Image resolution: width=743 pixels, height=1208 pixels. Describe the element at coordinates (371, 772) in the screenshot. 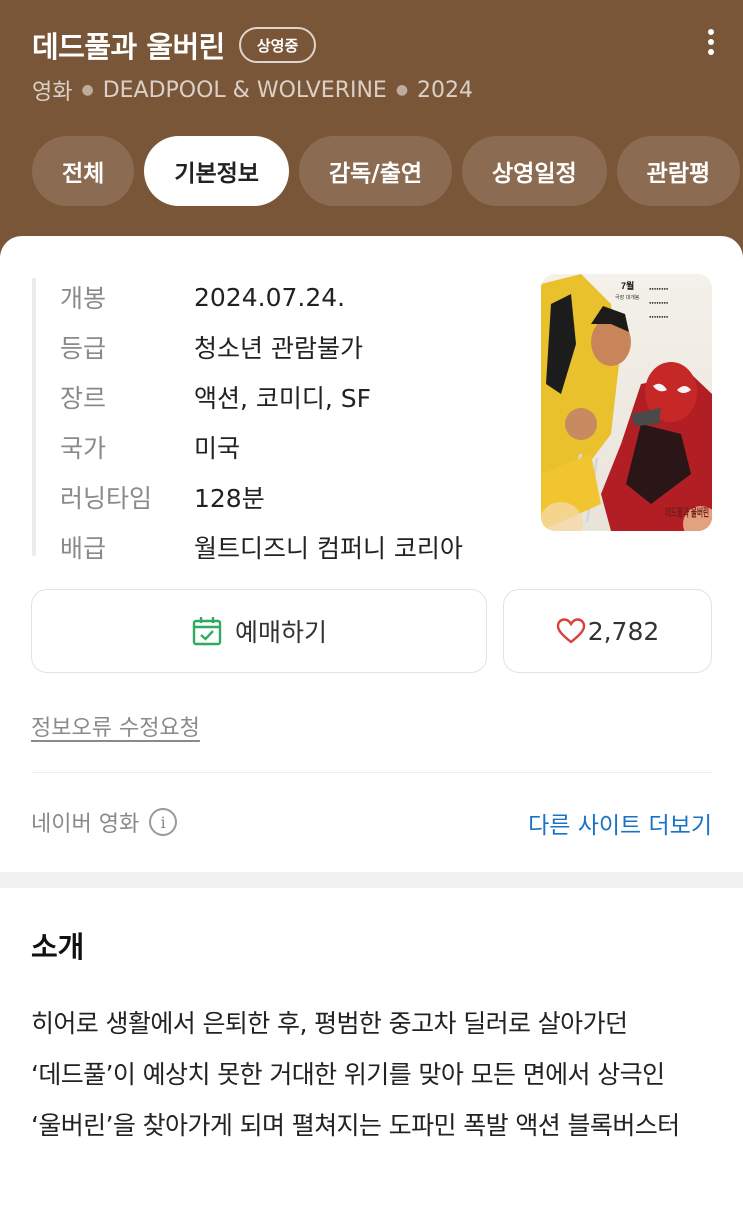

I see `divider` at that location.